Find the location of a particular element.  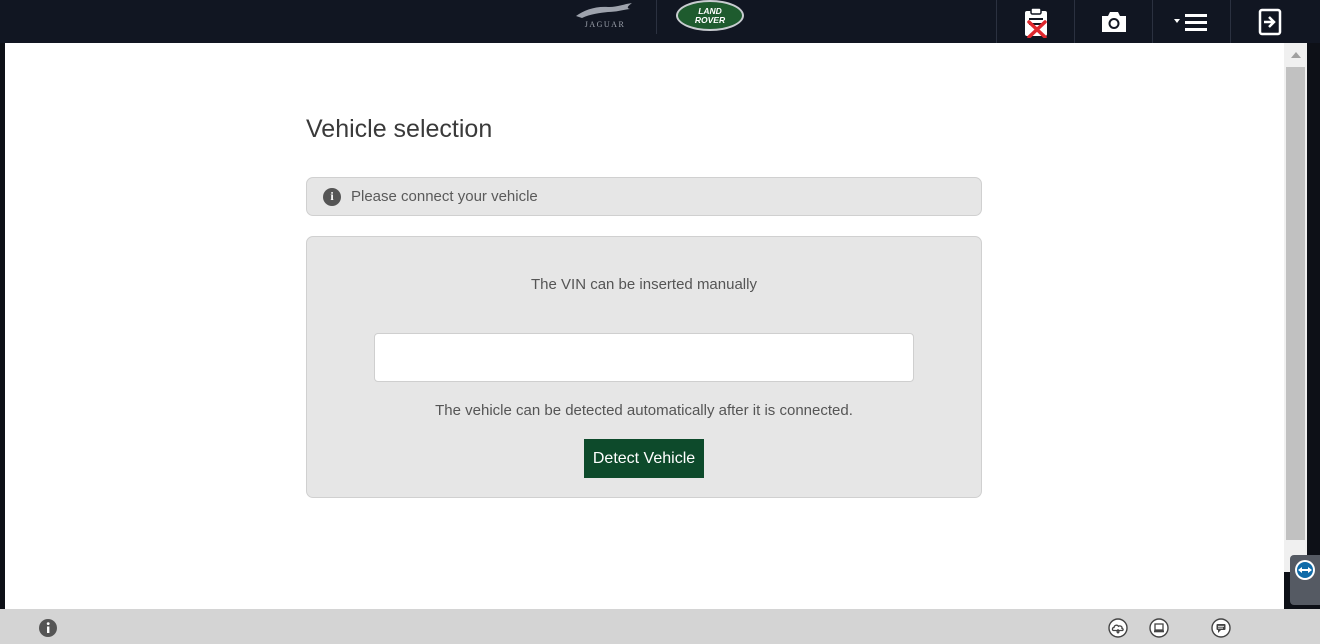

logout-icon is located at coordinates (1269, 21).